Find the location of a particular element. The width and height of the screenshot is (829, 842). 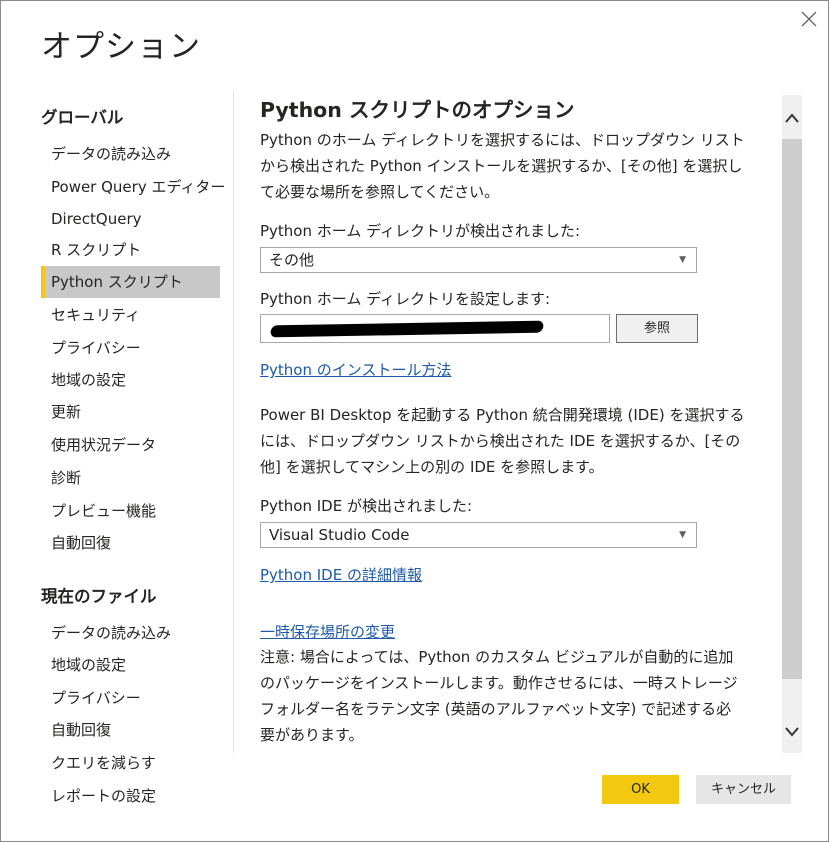

nav-item-directquery: DirectQuery is located at coordinates (130, 219).